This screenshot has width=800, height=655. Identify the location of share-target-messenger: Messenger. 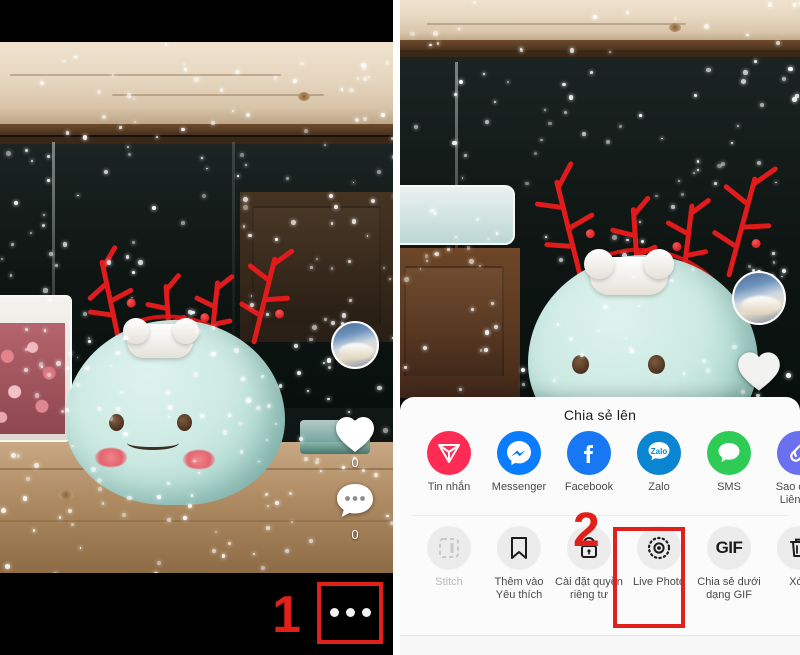
(519, 469).